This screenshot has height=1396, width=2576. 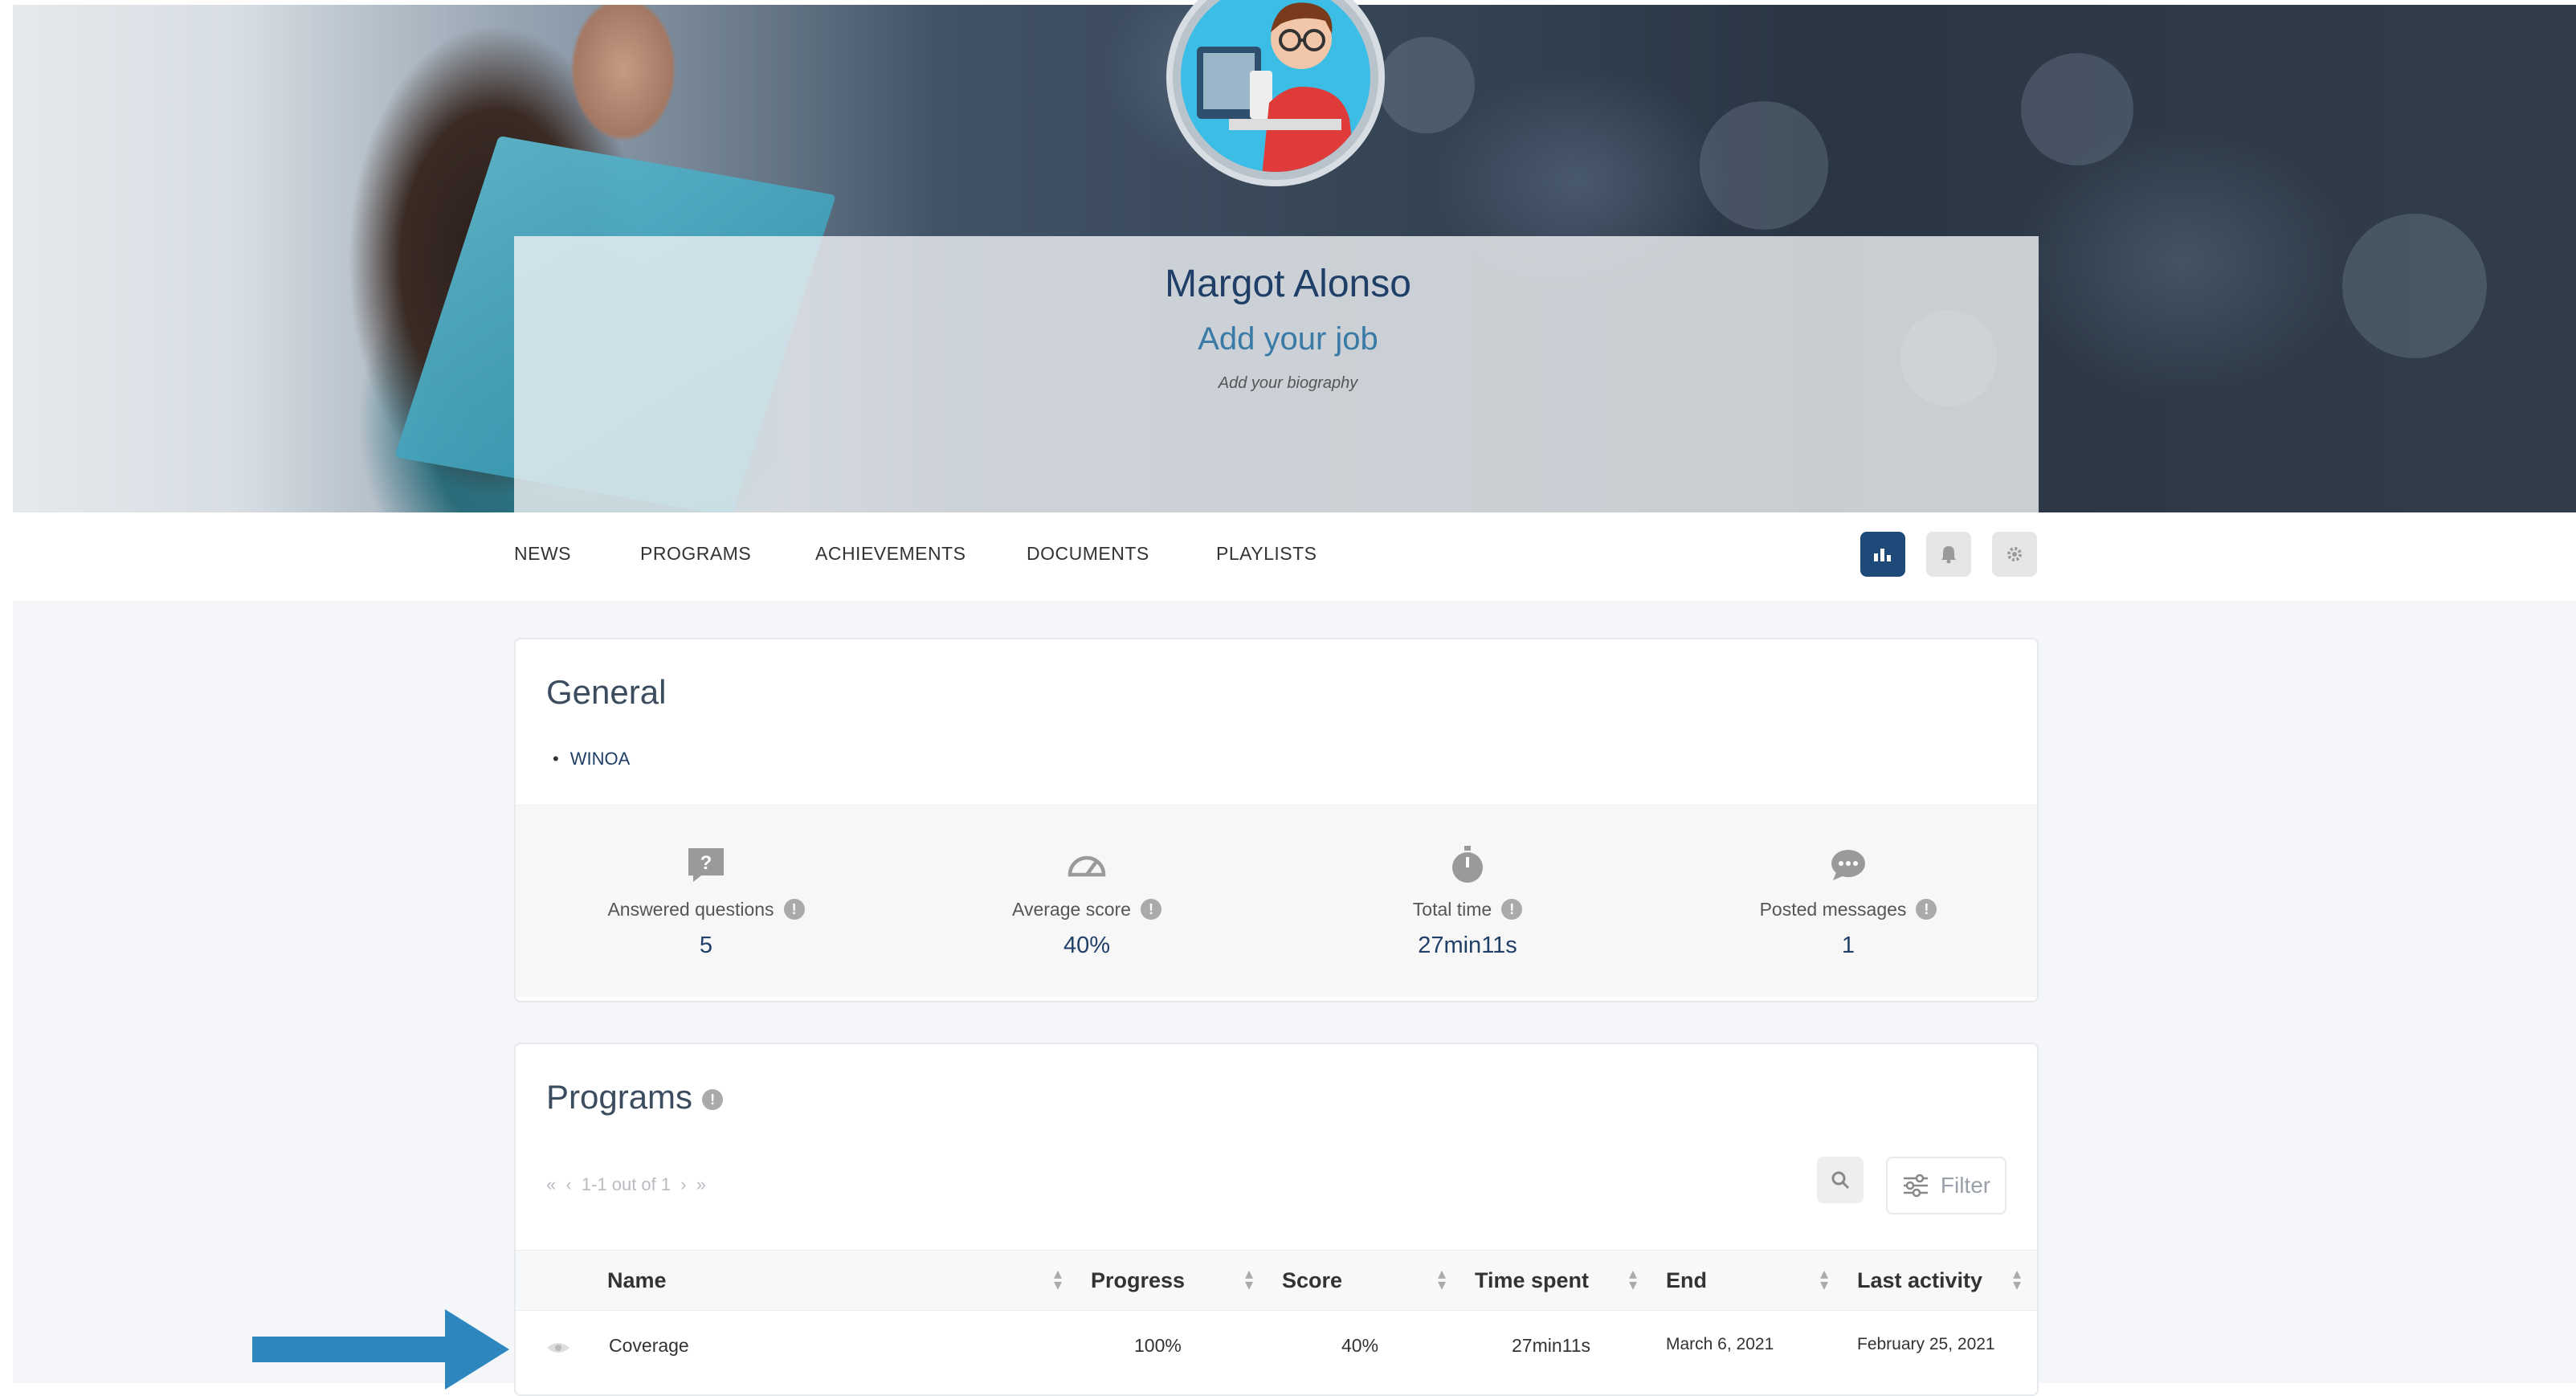 What do you see at coordinates (1138, 1280) in the screenshot?
I see `column-header-progress: Progress` at bounding box center [1138, 1280].